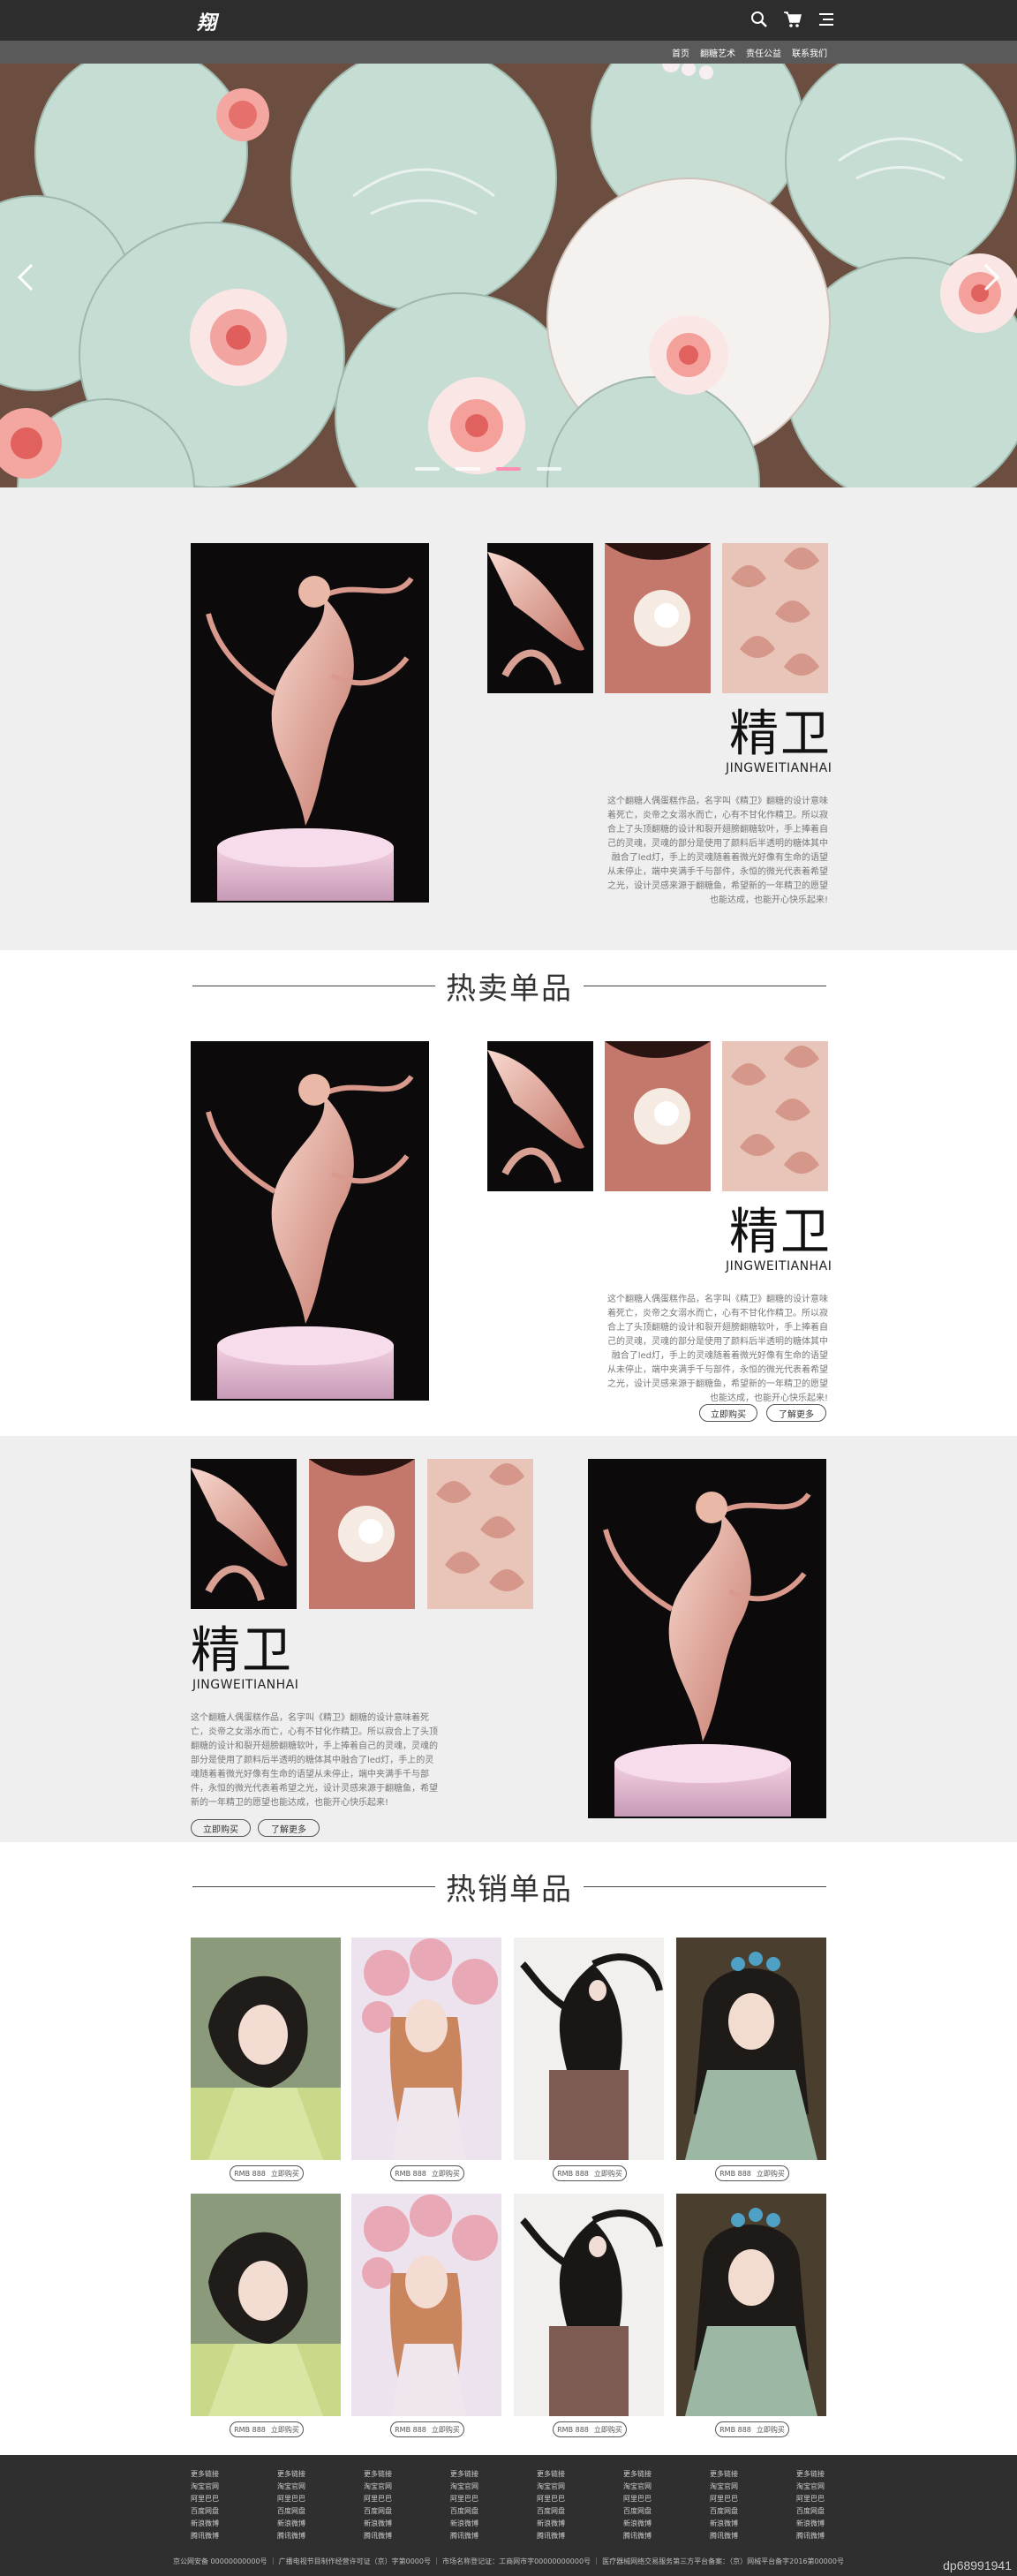  Describe the element at coordinates (26, 277) in the screenshot. I see `prev-slide-arrow-icon` at that location.